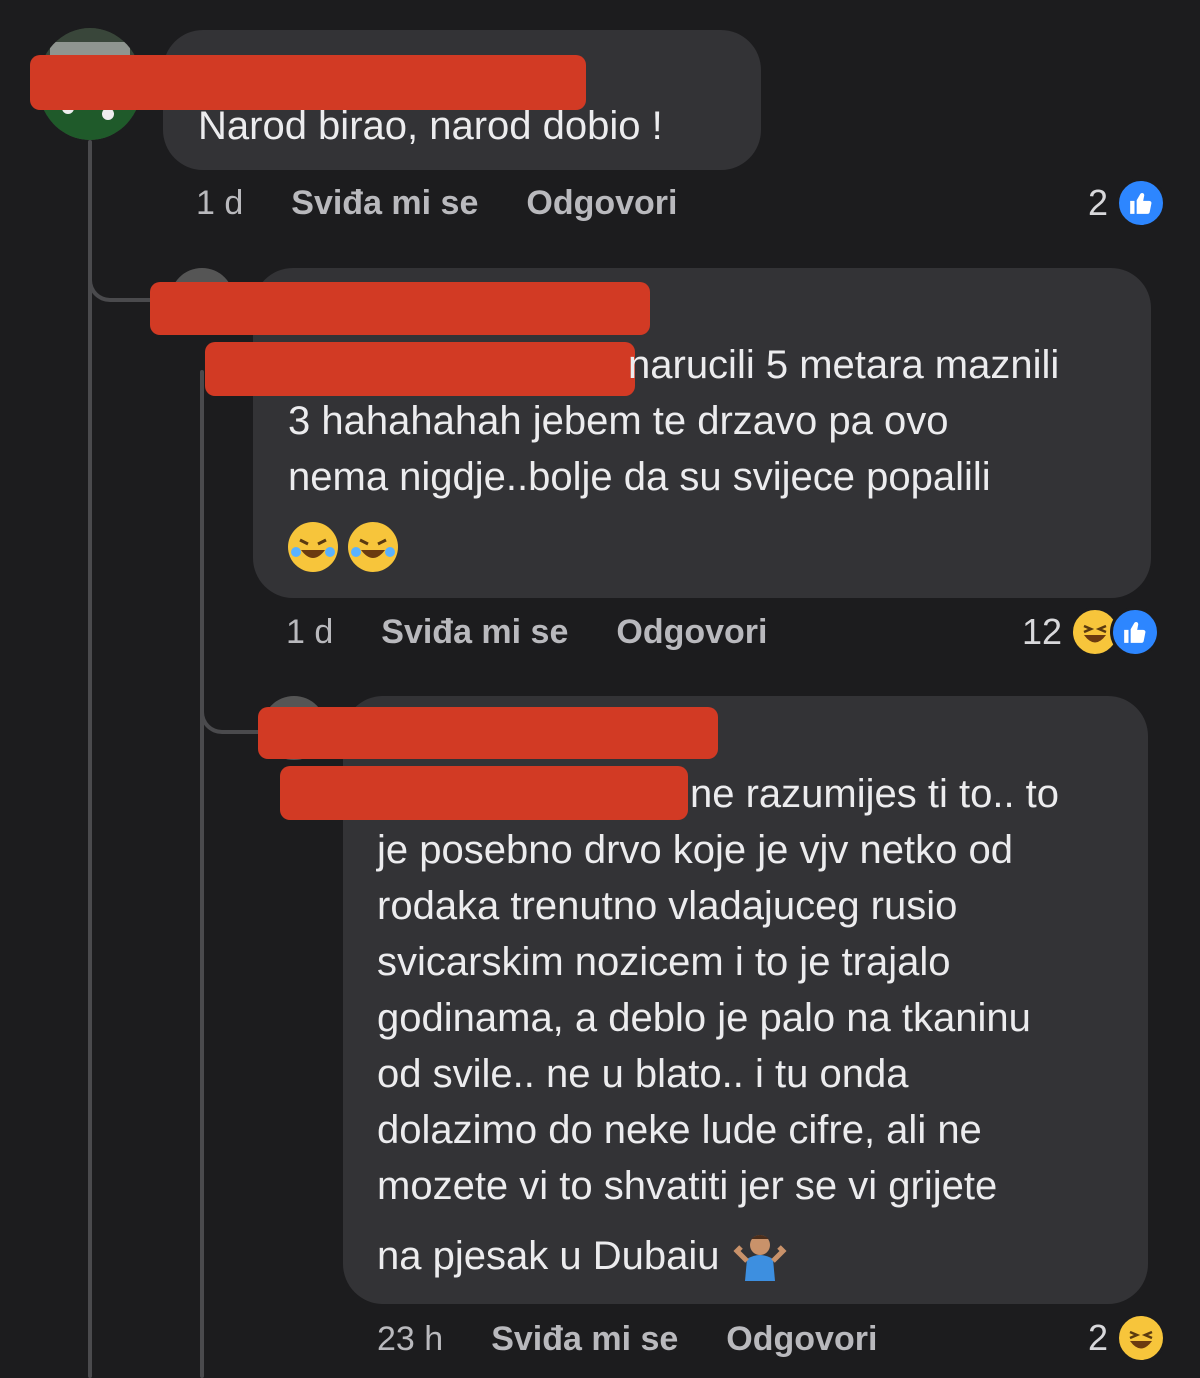 This screenshot has width=1200, height=1378. I want to click on reaction-count: 12, so click(1042, 631).